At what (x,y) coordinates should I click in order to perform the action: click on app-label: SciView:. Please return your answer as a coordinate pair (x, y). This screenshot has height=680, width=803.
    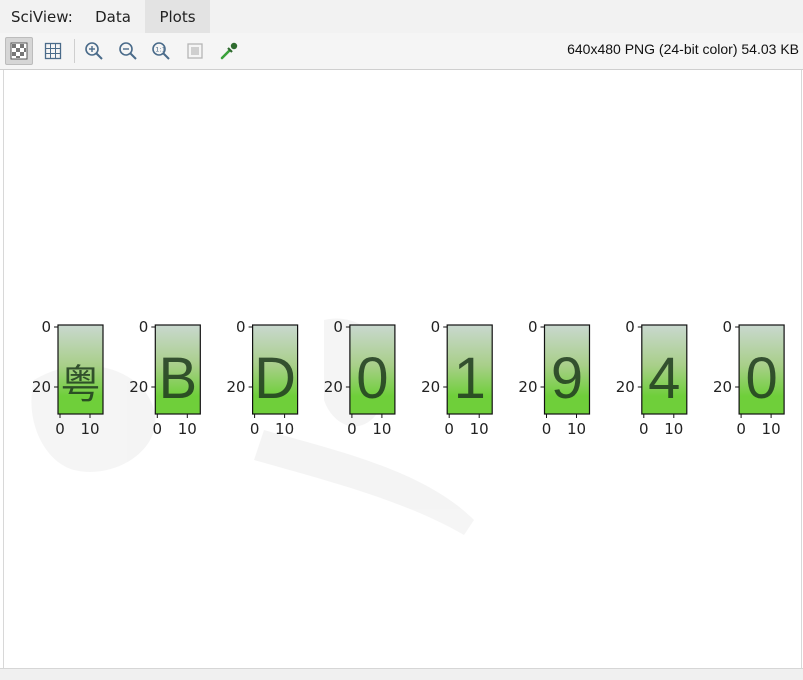
    Looking at the image, I should click on (42, 17).